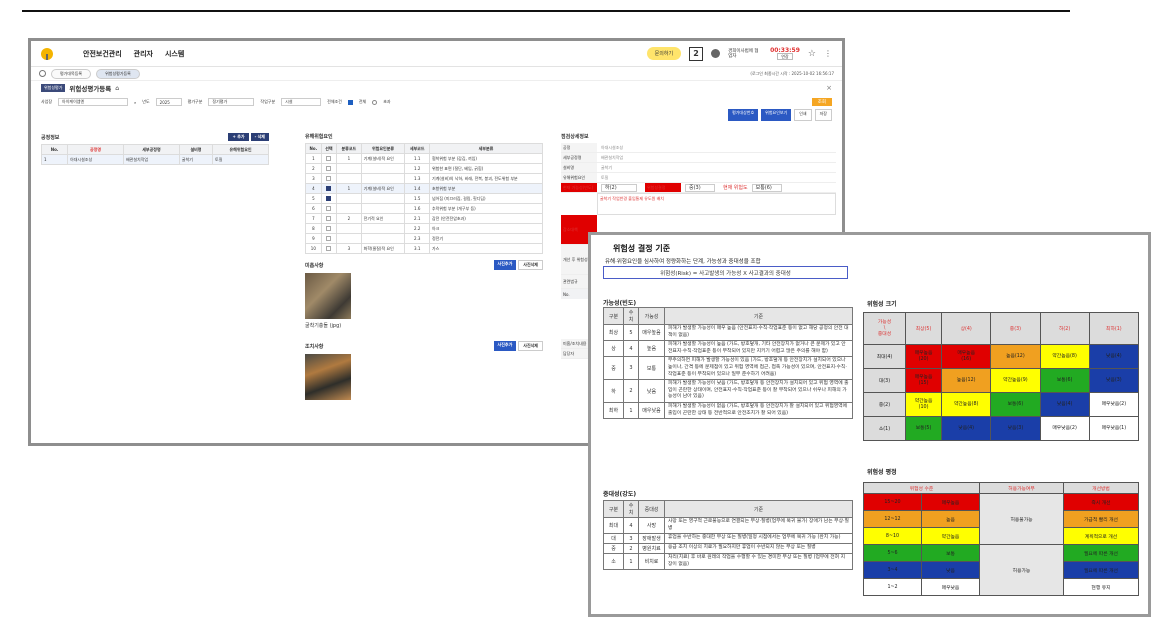 Image resolution: width=1160 pixels, height=617 pixels. Describe the element at coordinates (743, 115) in the screenshot. I see `target-number-button: 평가대상번호` at that location.